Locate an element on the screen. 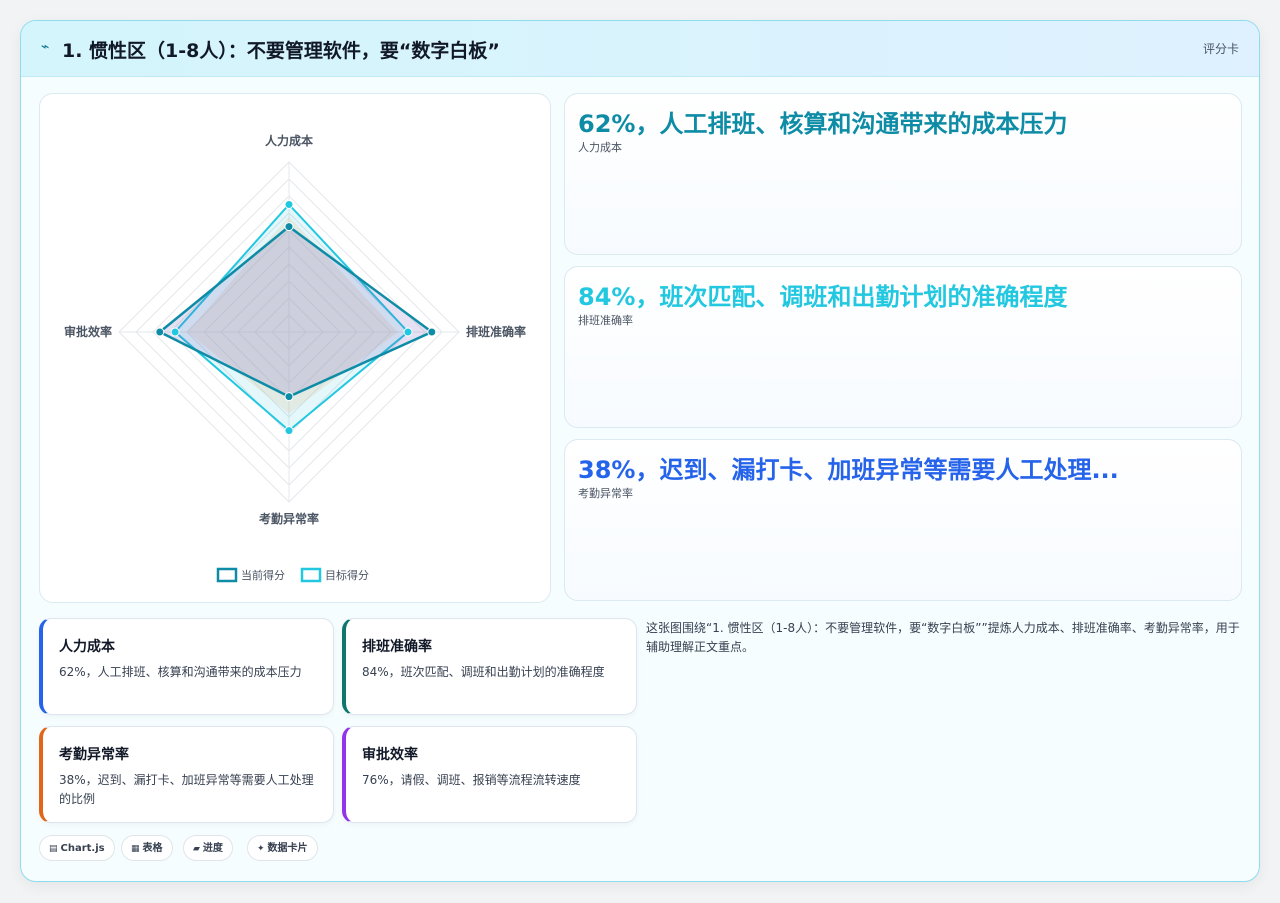  metric-desc: 84%，班次匹配、调班和出勤计划的准确程度 is located at coordinates (483, 672).